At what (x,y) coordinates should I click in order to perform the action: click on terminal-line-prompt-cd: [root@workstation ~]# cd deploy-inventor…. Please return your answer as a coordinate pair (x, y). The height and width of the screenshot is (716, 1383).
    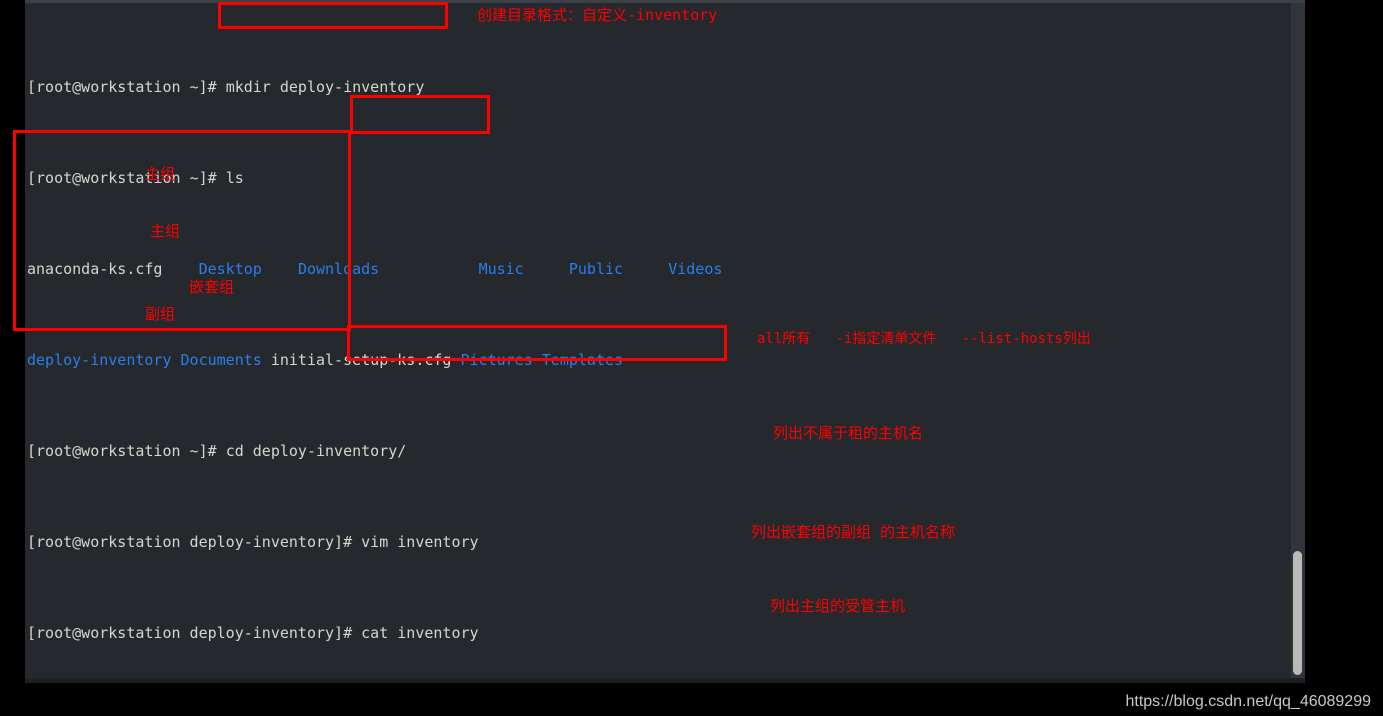
    Looking at the image, I should click on (652, 451).